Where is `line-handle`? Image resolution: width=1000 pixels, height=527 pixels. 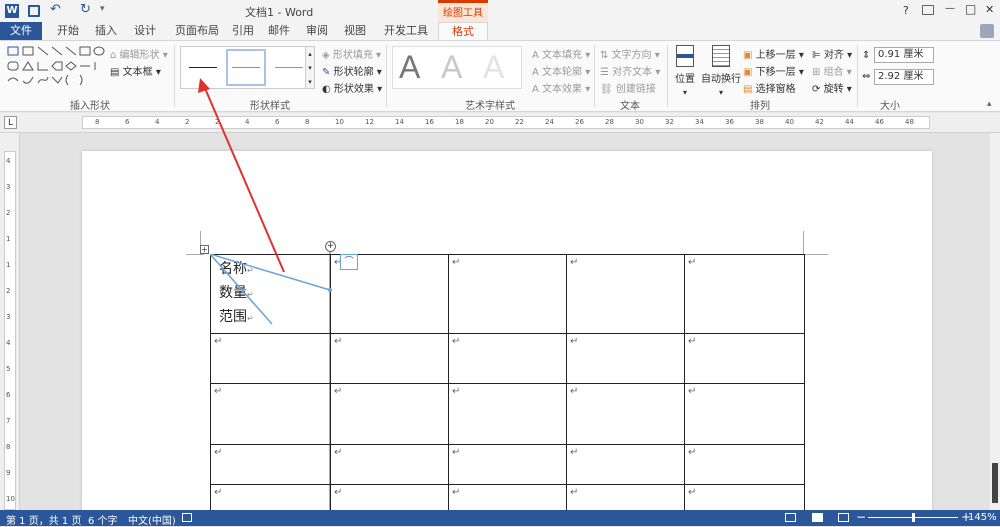 line-handle is located at coordinates (330, 290).